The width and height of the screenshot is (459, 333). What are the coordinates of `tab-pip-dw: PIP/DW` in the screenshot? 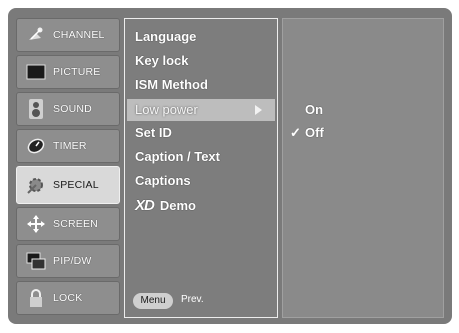 It's located at (68, 261).